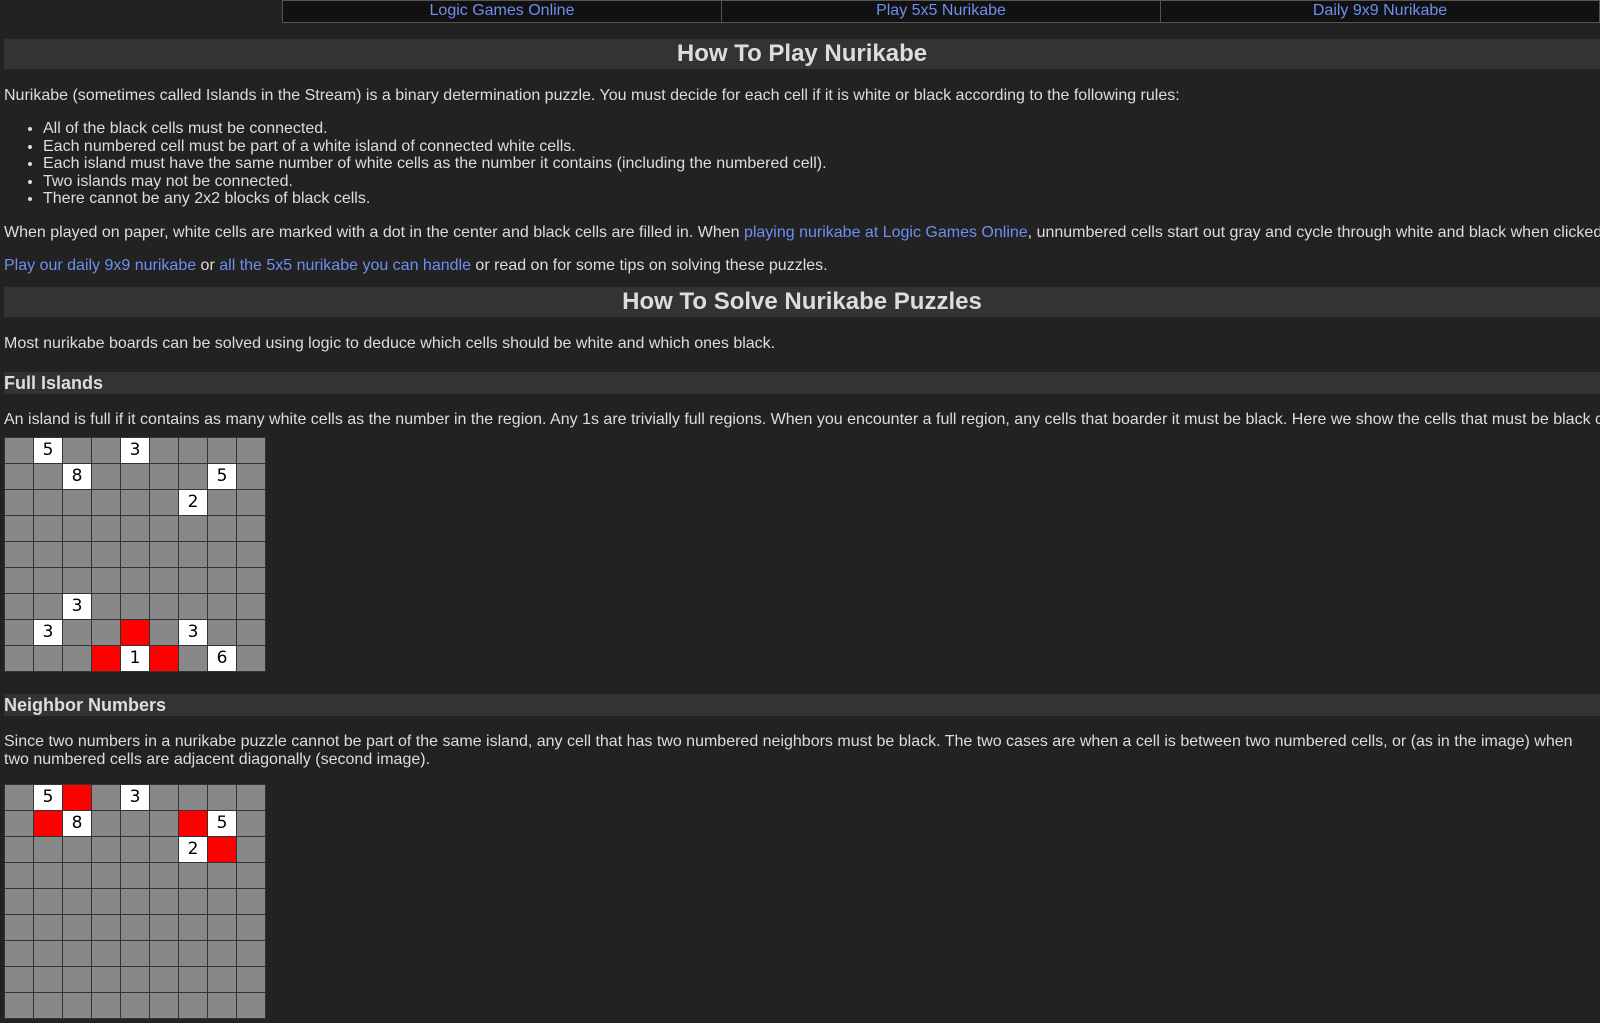 This screenshot has width=1600, height=1023. Describe the element at coordinates (501, 11) in the screenshot. I see `nav-link-logic-games-online: Logic Games Online` at that location.